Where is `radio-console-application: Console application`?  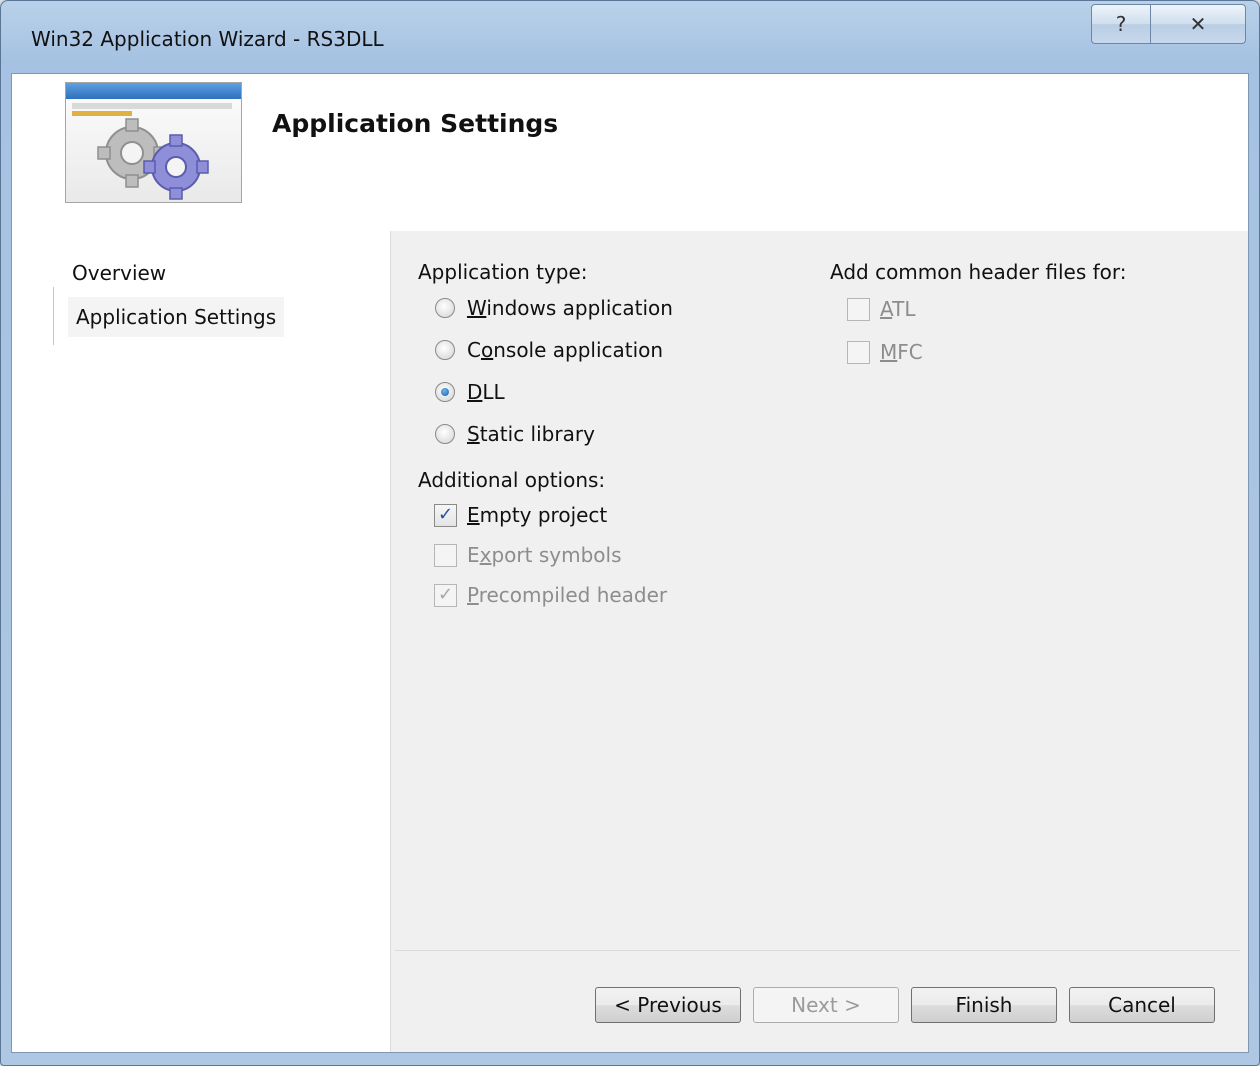 radio-console-application: Console application is located at coordinates (549, 350).